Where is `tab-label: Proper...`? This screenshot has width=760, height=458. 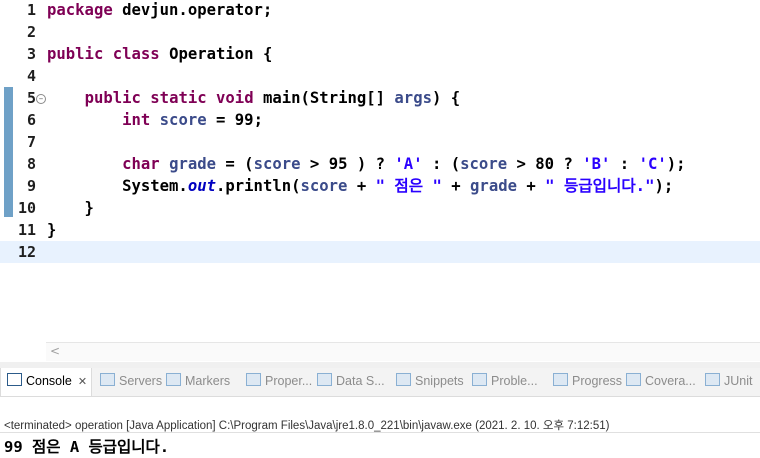 tab-label: Proper... is located at coordinates (289, 381).